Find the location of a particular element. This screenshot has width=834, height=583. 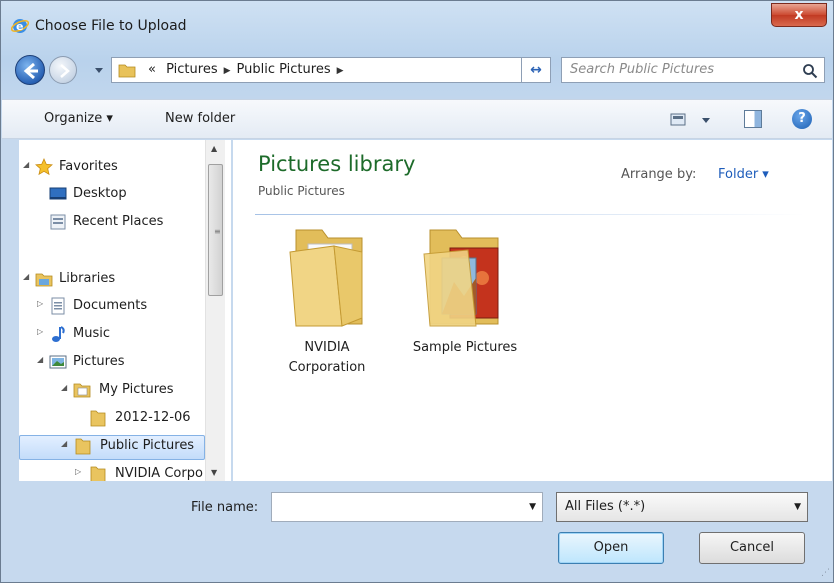

folder-item-sample-pictures: Sample Pictures is located at coordinates (465, 290).